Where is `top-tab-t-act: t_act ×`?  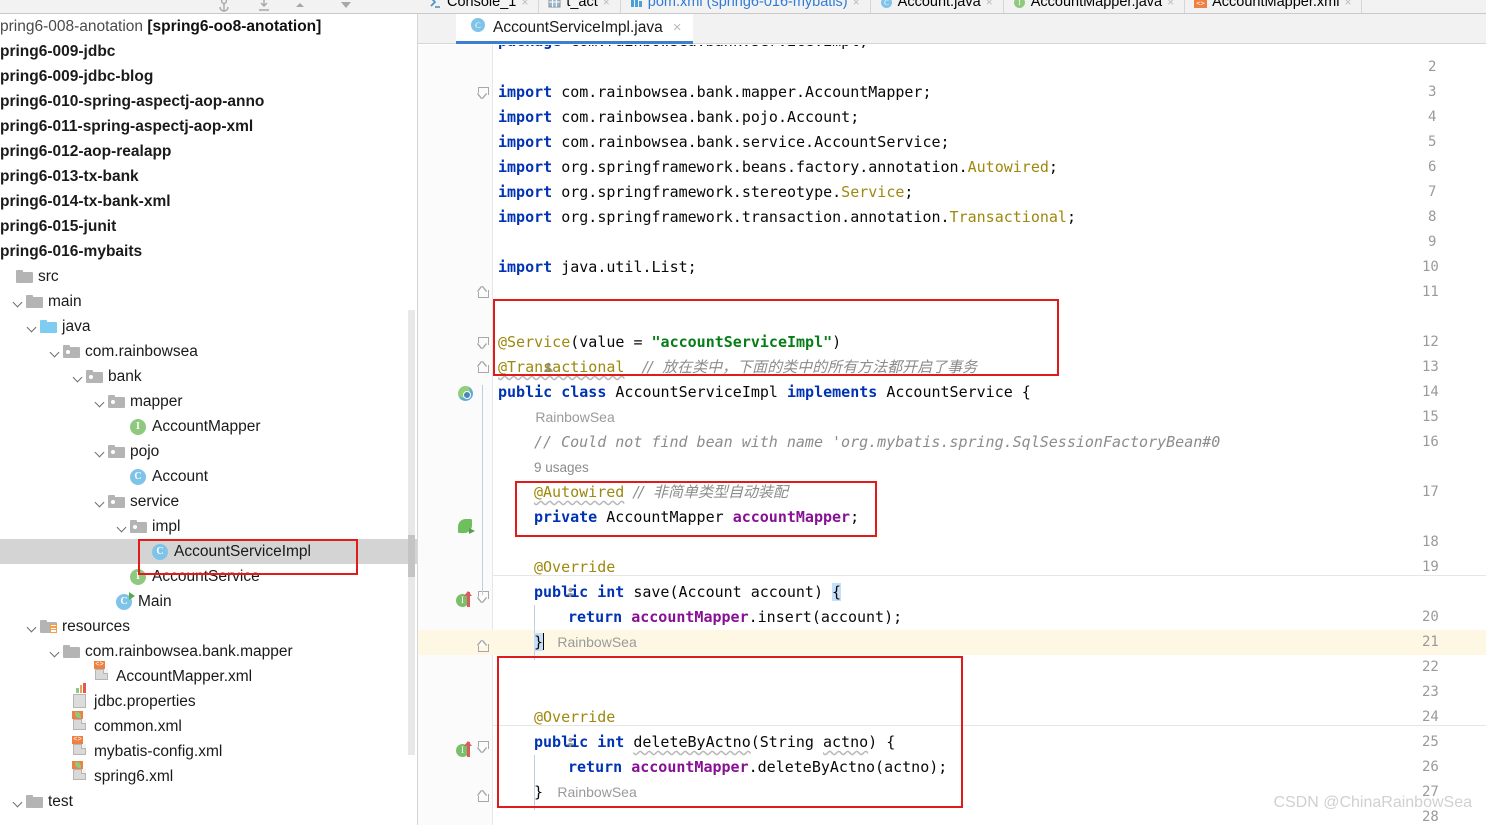 top-tab-t-act: t_act × is located at coordinates (580, 6).